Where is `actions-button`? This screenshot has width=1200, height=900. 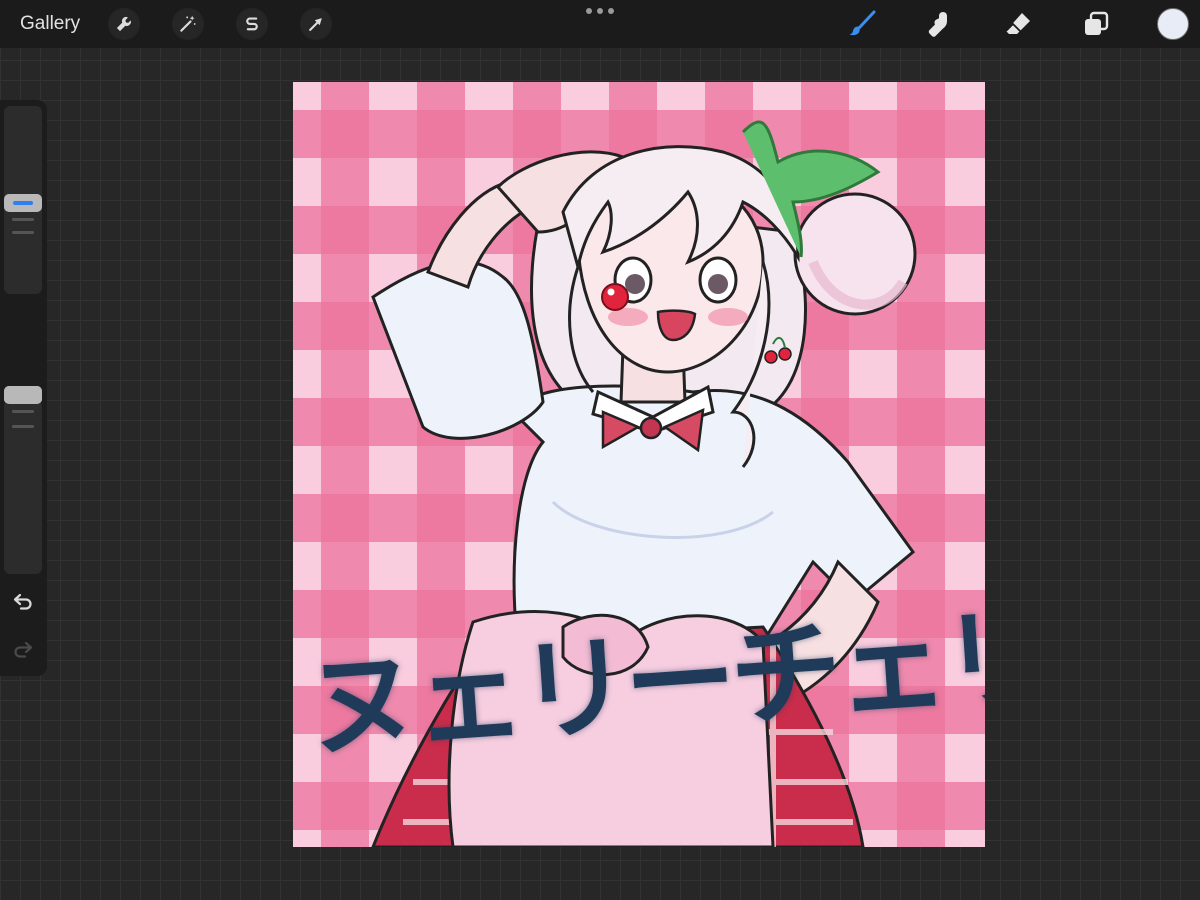
actions-button is located at coordinates (124, 24).